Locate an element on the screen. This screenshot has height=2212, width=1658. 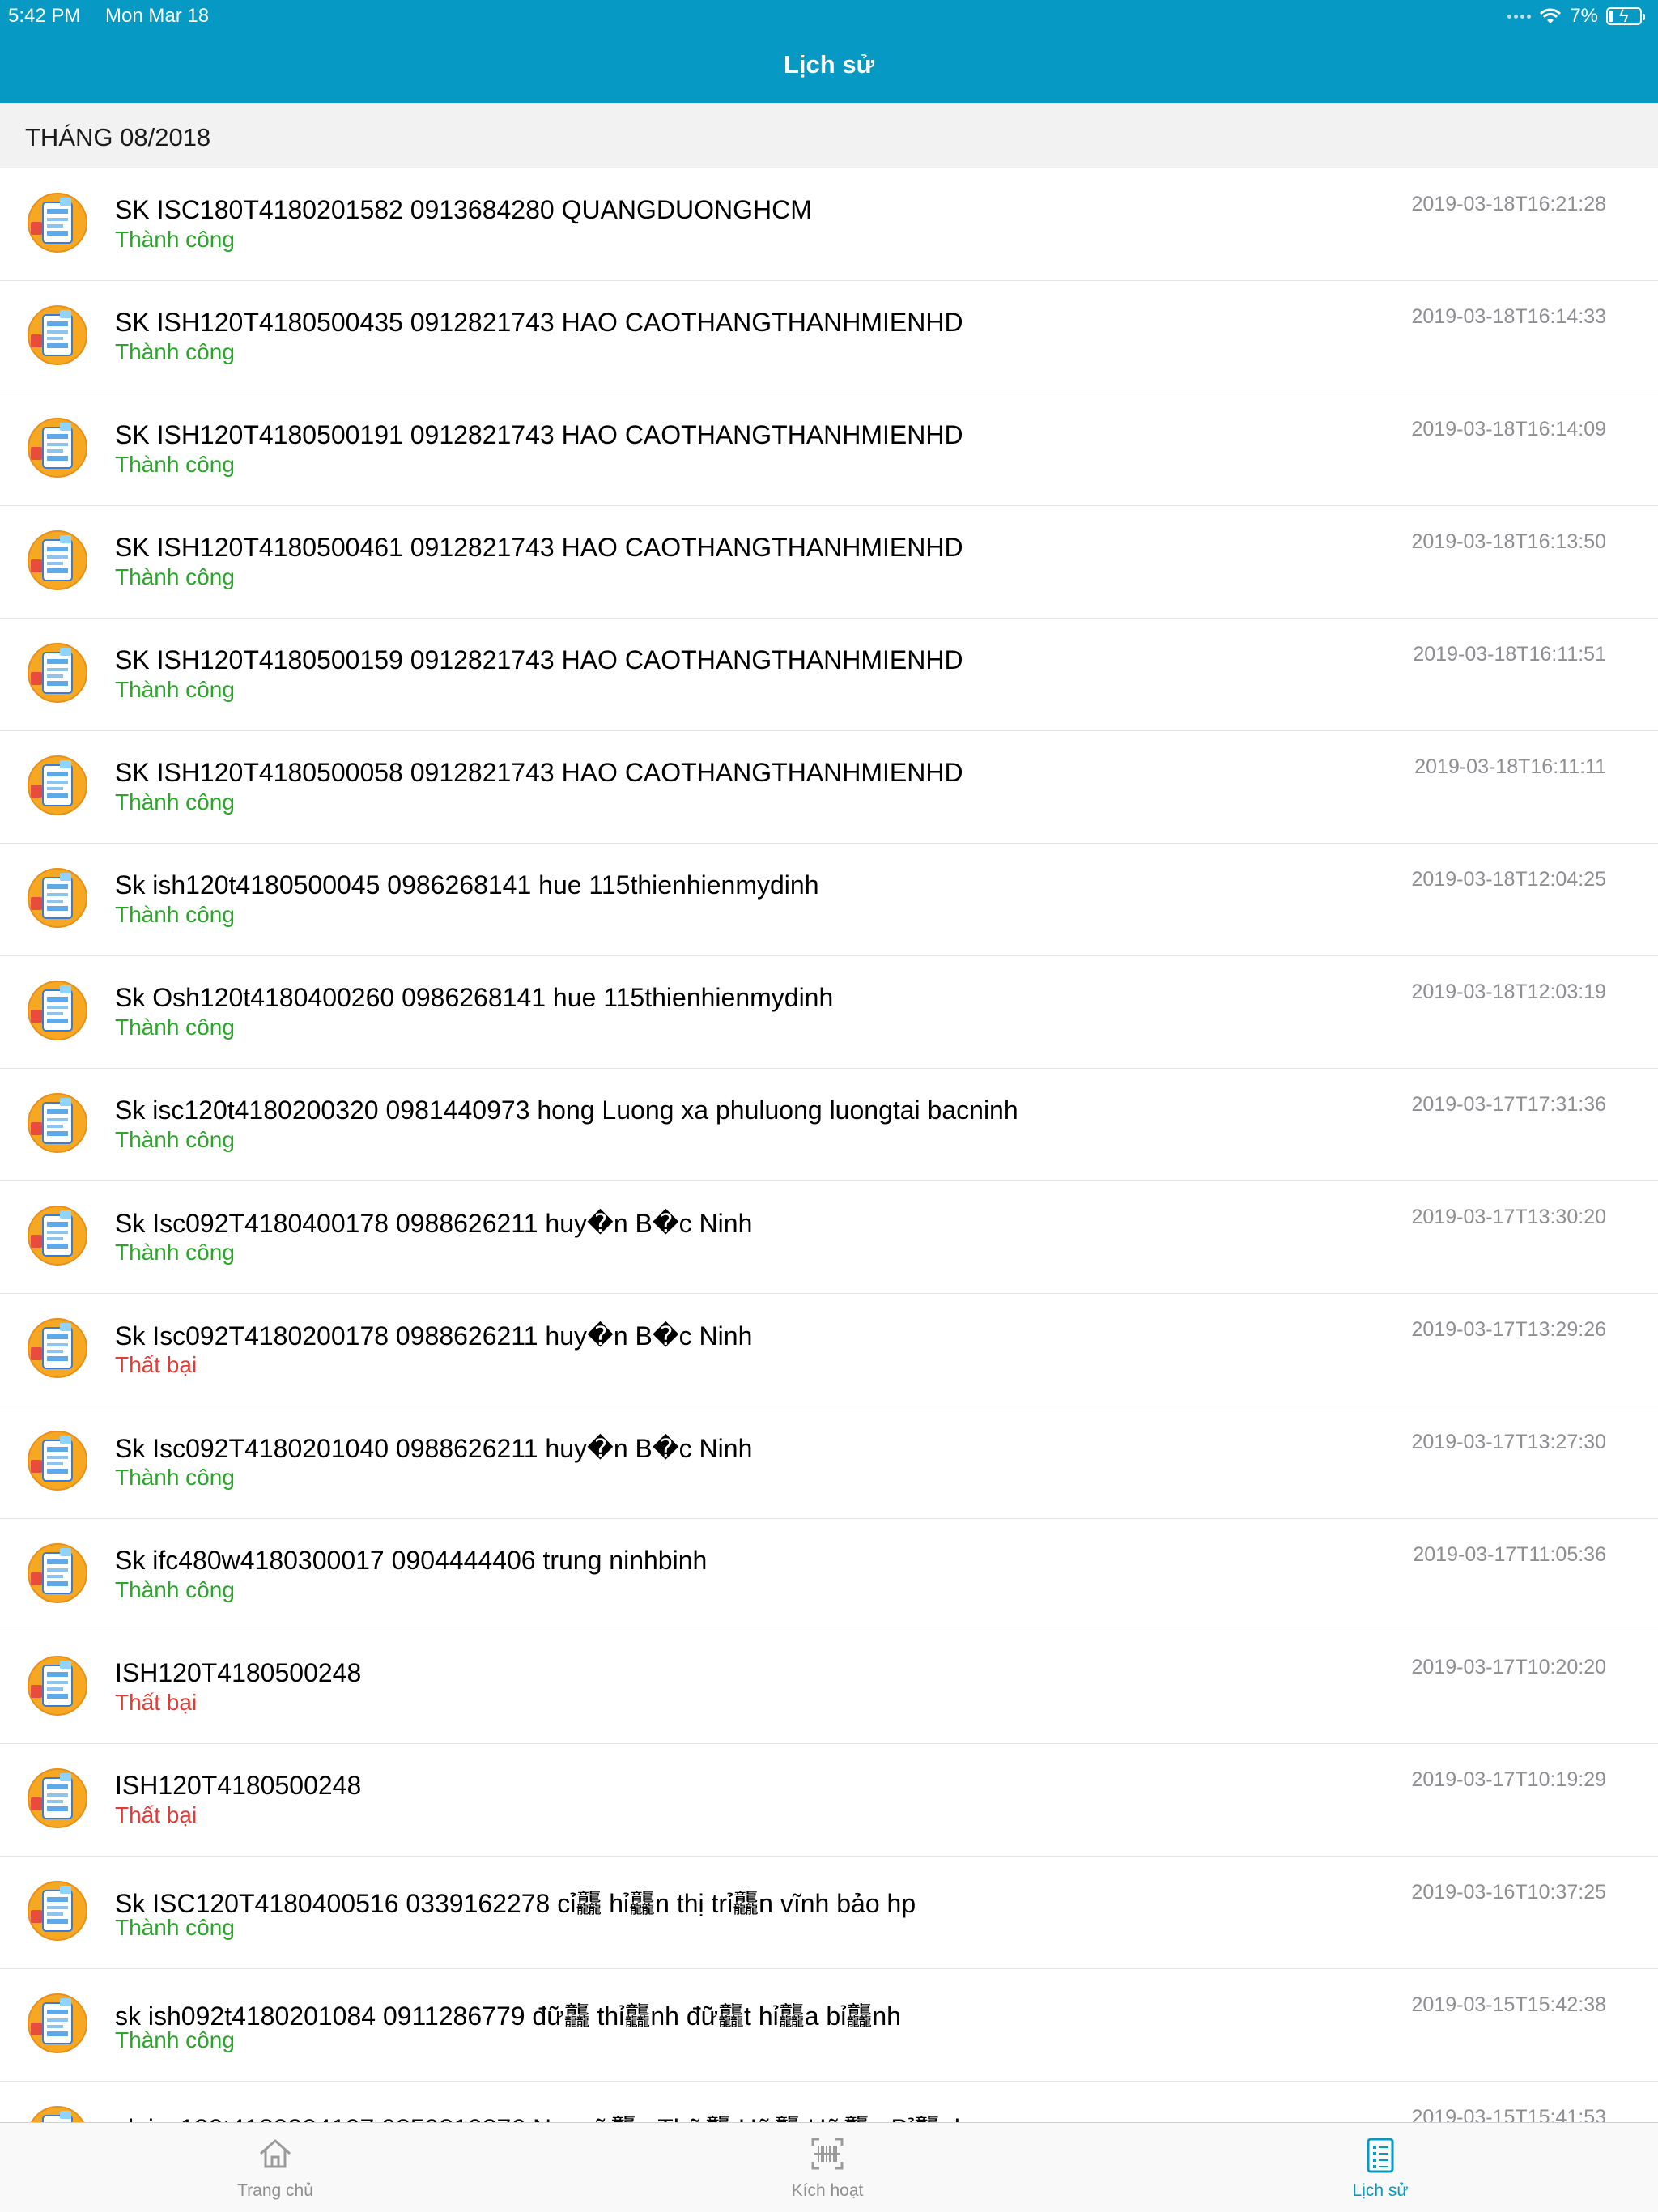
row-timestamp: 2019-03-17T13:29:26 is located at coordinates (1508, 1330).